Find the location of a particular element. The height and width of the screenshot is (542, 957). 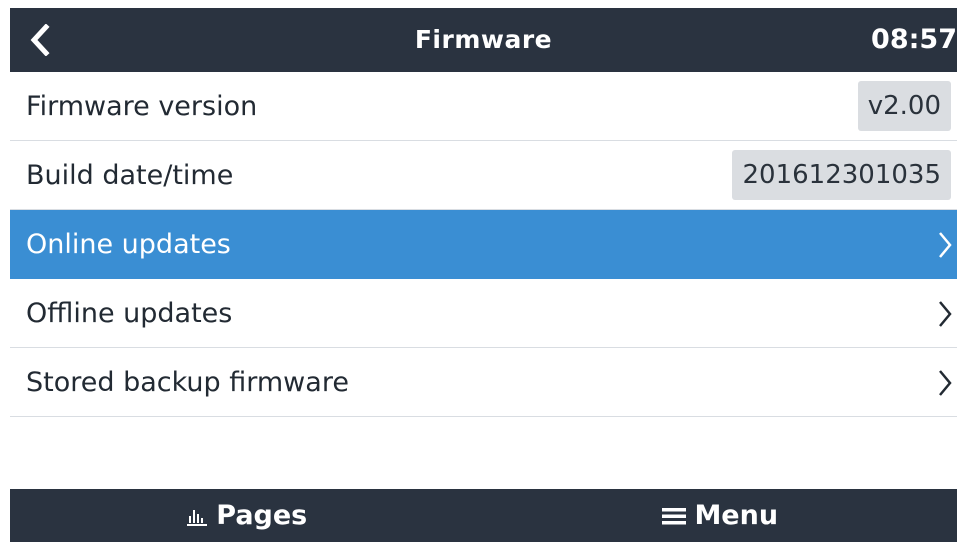

firmware-version-row: Firmware version v2.00 is located at coordinates (483, 106).